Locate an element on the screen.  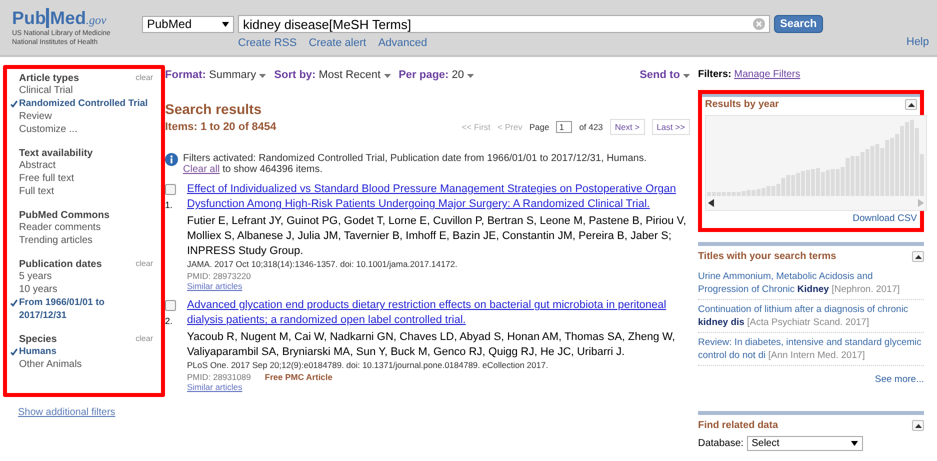
notice-text: to show 464396 items. is located at coordinates (272, 169).